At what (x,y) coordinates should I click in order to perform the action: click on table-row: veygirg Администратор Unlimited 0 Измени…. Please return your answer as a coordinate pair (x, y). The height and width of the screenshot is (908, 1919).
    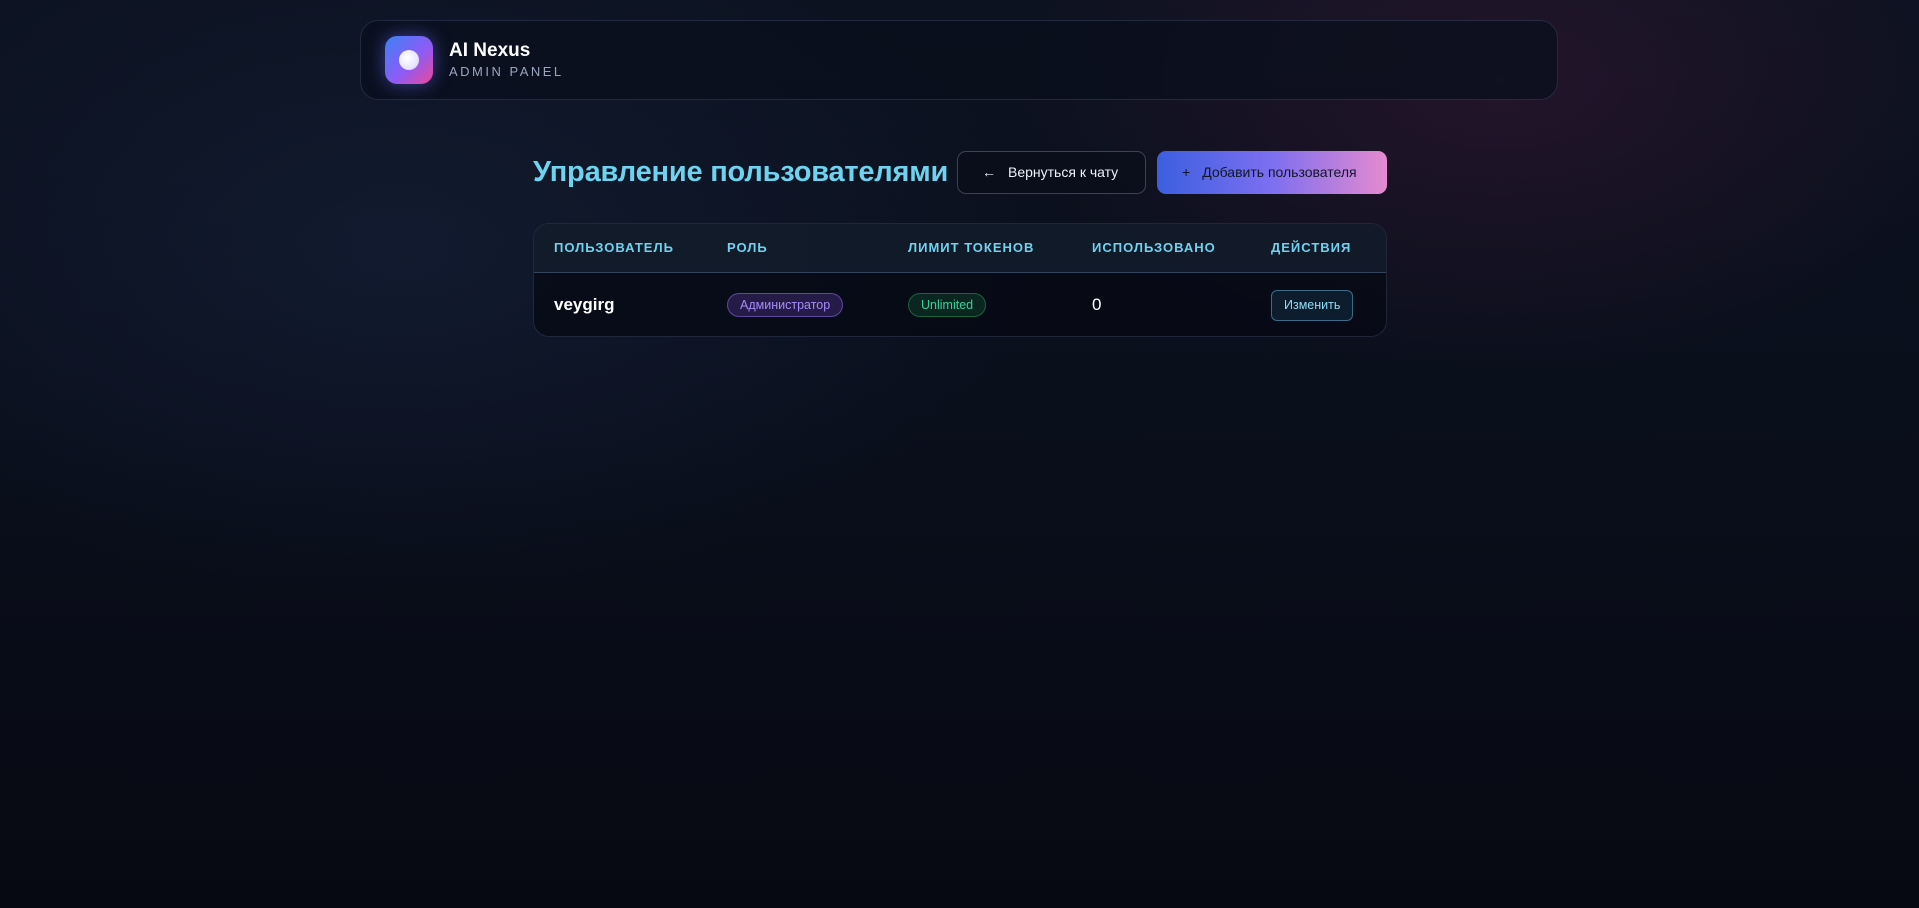
    Looking at the image, I should click on (960, 304).